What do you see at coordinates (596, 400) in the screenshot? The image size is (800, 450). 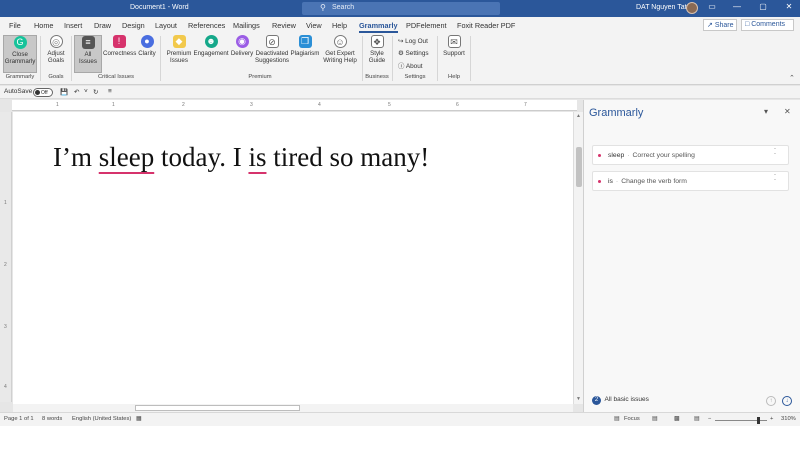 I see `issue-count-badge: 2` at bounding box center [596, 400].